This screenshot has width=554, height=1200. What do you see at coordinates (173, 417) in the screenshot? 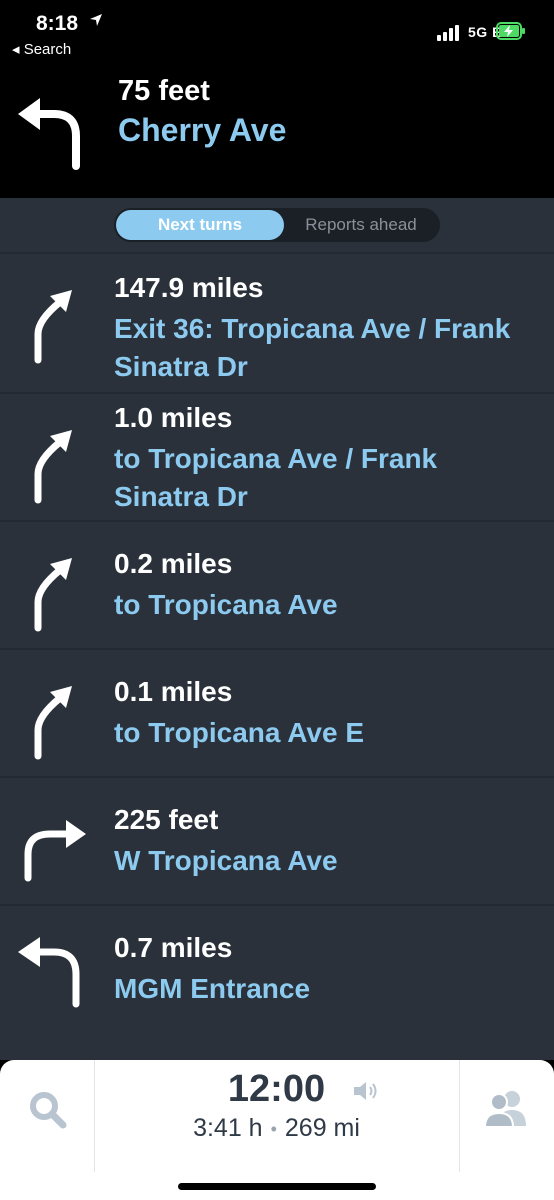
I see `turn-distance: 1.0 miles` at bounding box center [173, 417].